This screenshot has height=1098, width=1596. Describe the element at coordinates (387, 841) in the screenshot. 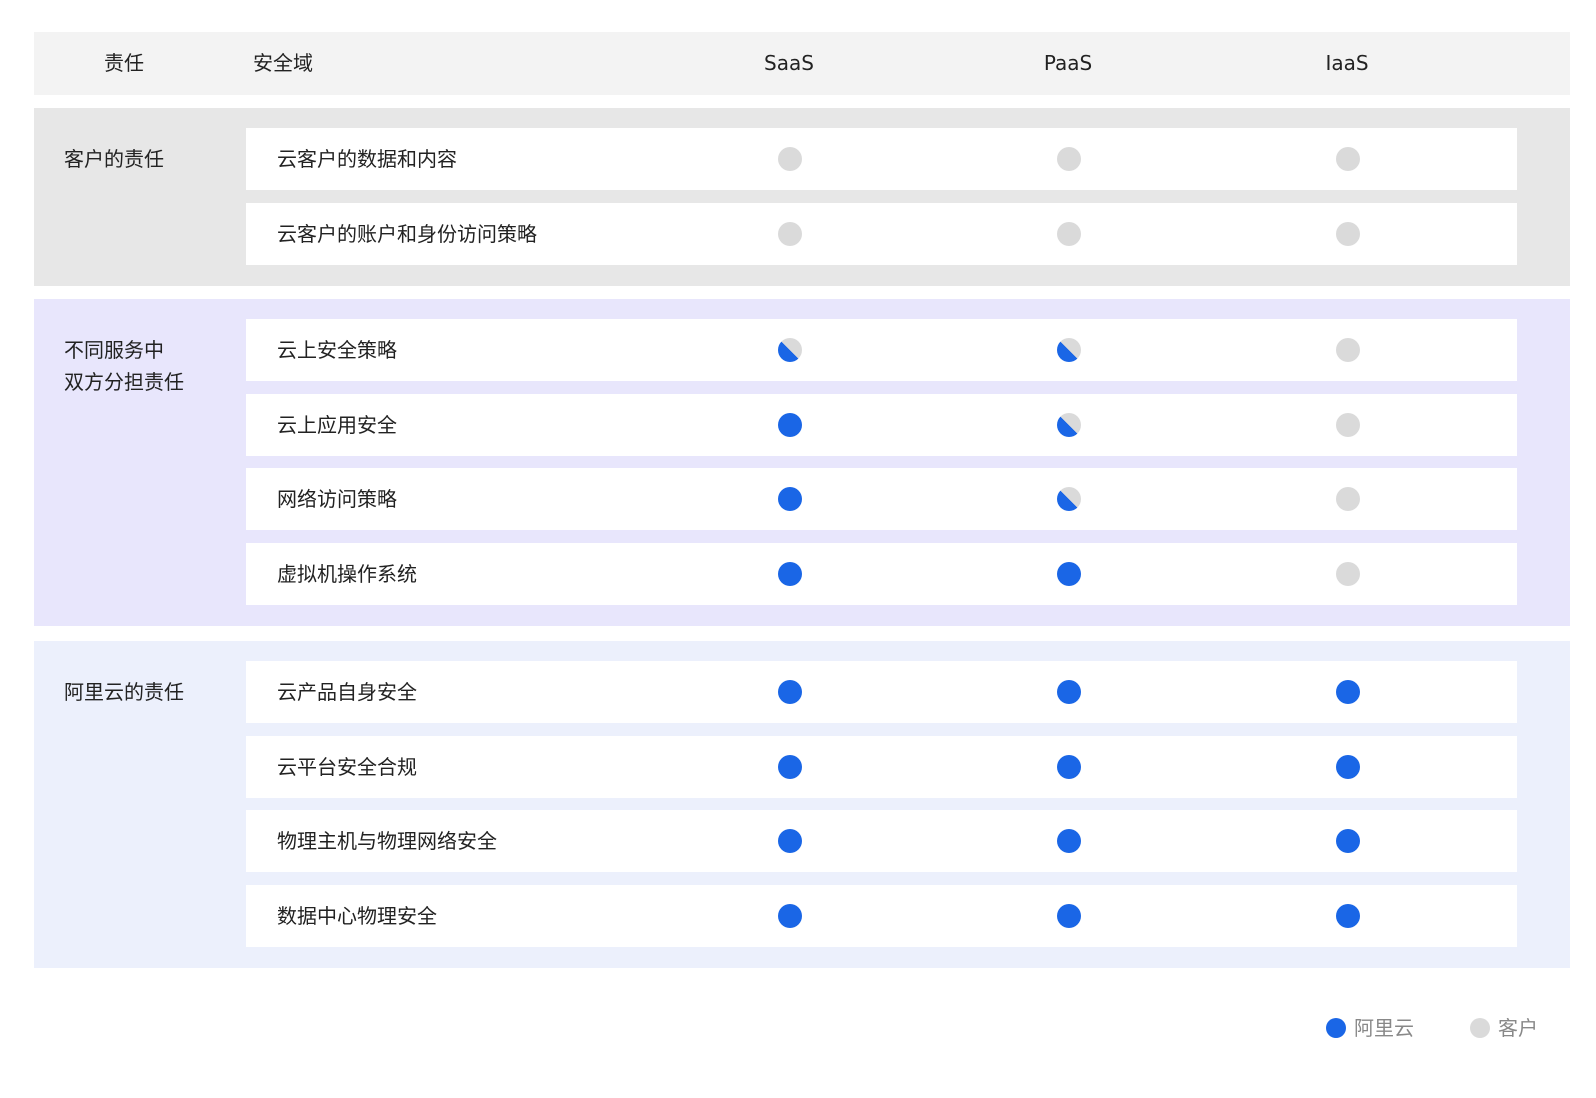

I see `security-domain-label: 物理主机与物理网络安全` at that location.